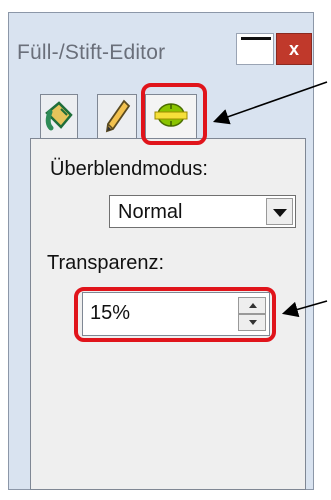  I want to click on arrow-to-field, so click(304, 309).